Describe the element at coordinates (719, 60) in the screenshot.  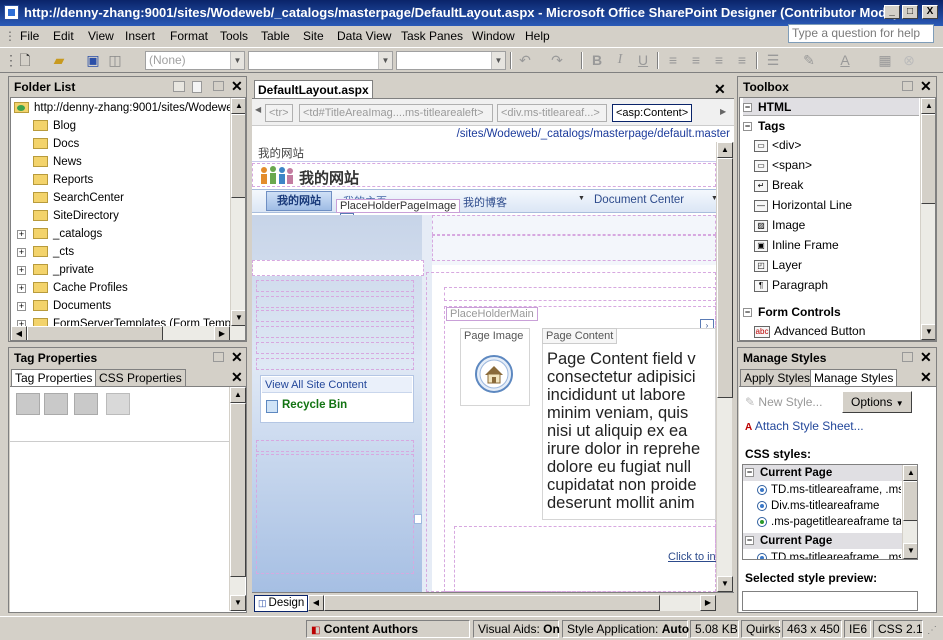
I see `align-right-icon: ≡` at that location.